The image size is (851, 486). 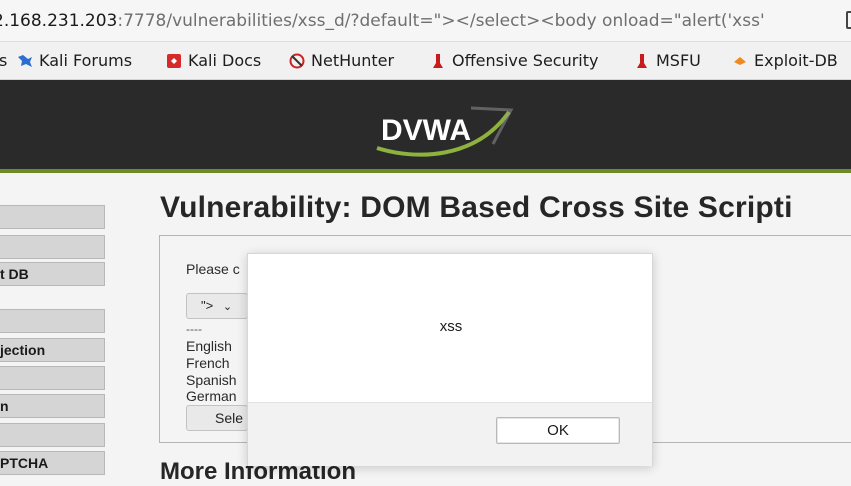 I want to click on bookmark-kali-docs: Kali Docs, so click(x=213, y=60).